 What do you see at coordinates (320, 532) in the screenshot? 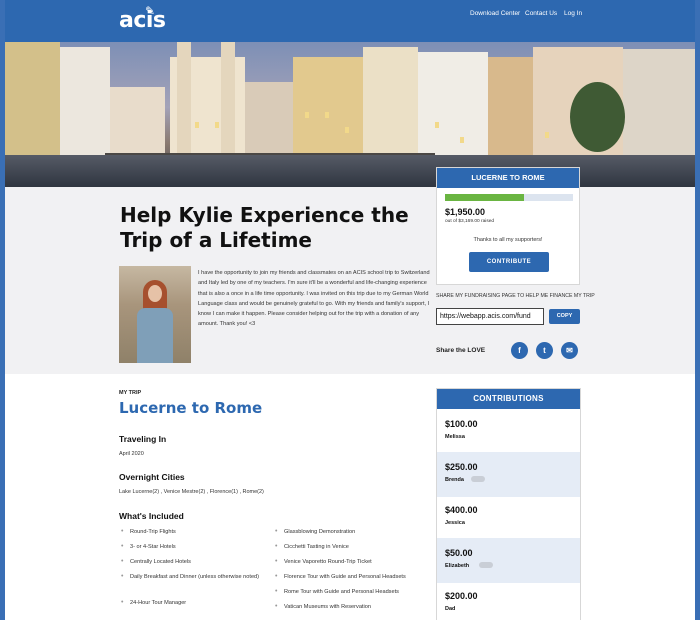
I see `included-item: Glassblowing Demonstration` at bounding box center [320, 532].